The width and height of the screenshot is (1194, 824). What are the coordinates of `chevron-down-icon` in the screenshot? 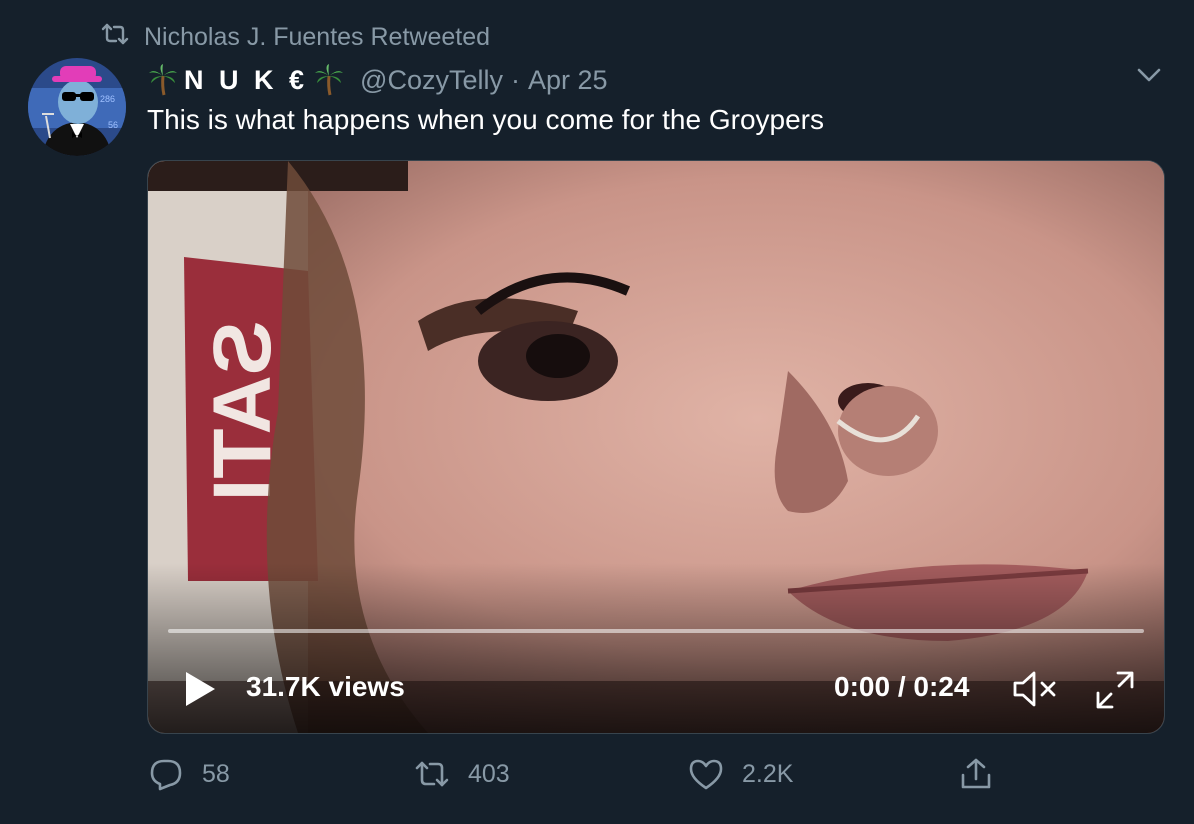 It's located at (1149, 75).